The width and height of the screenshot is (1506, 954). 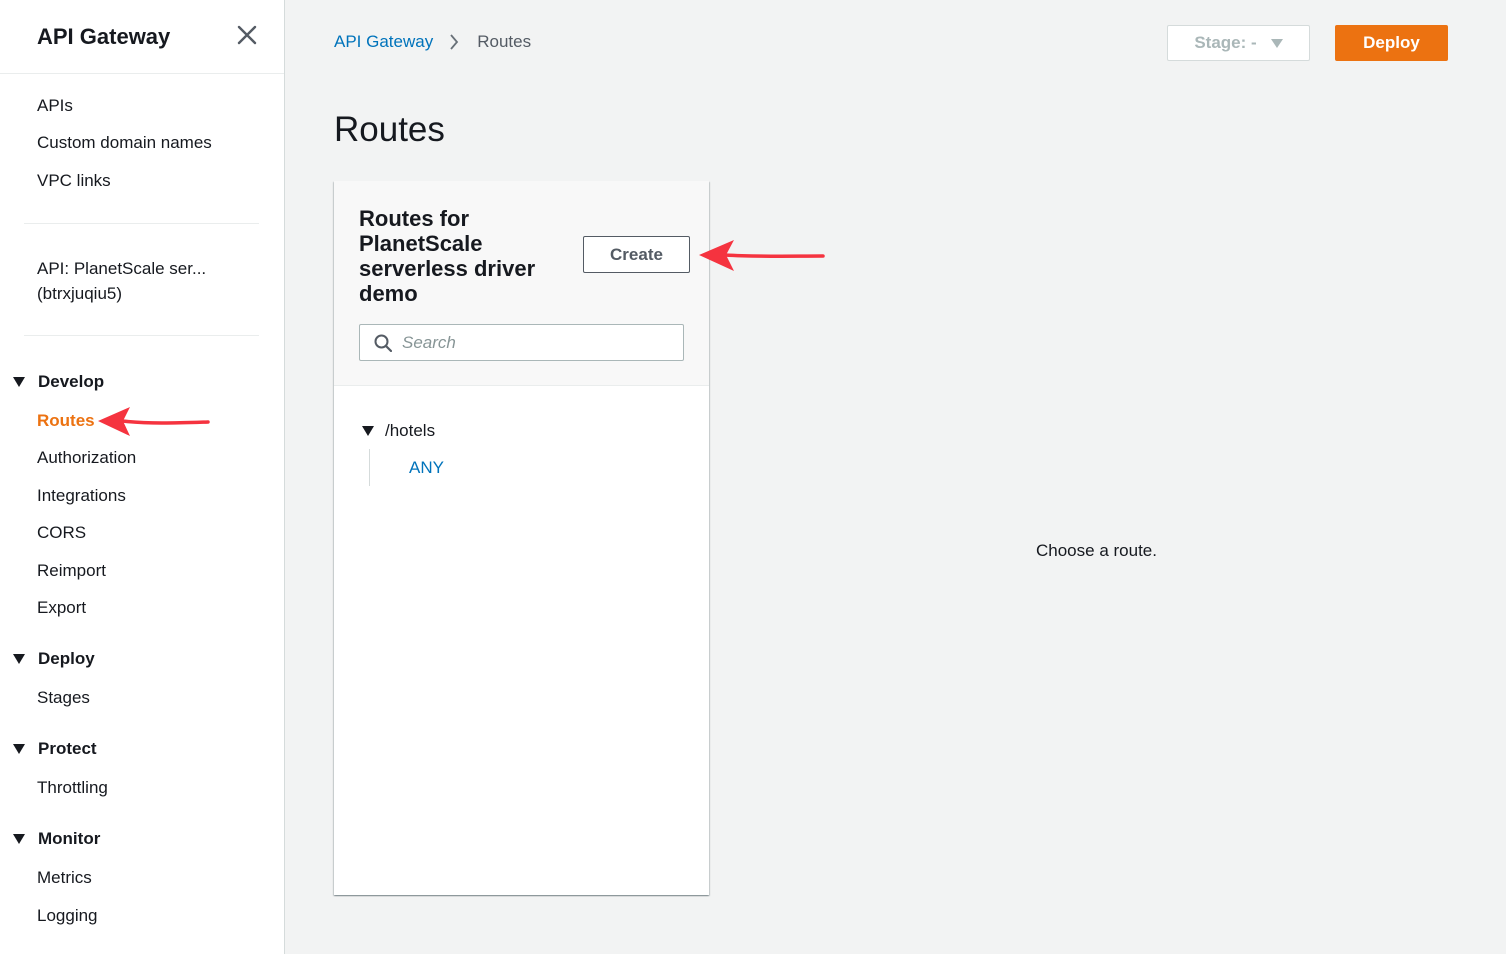 I want to click on section-label: Protect, so click(x=67, y=748).